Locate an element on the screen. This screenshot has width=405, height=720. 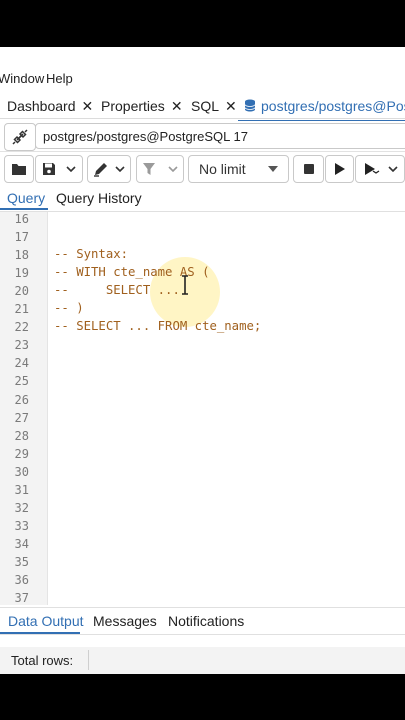
tab-sql: SQL ✕ is located at coordinates (214, 106).